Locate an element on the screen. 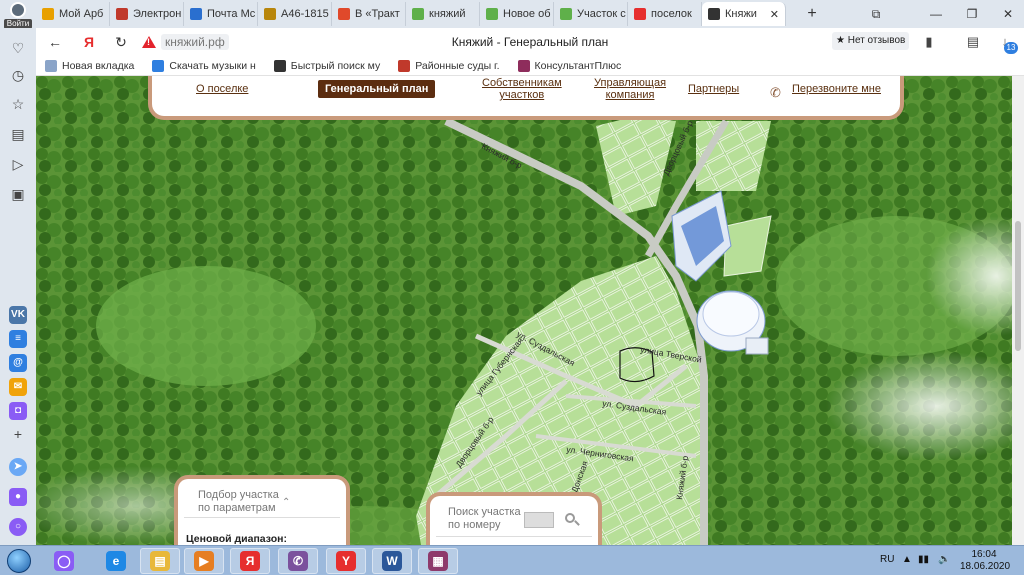 The image size is (1024, 575). menu-partners: Партнеры is located at coordinates (713, 89).